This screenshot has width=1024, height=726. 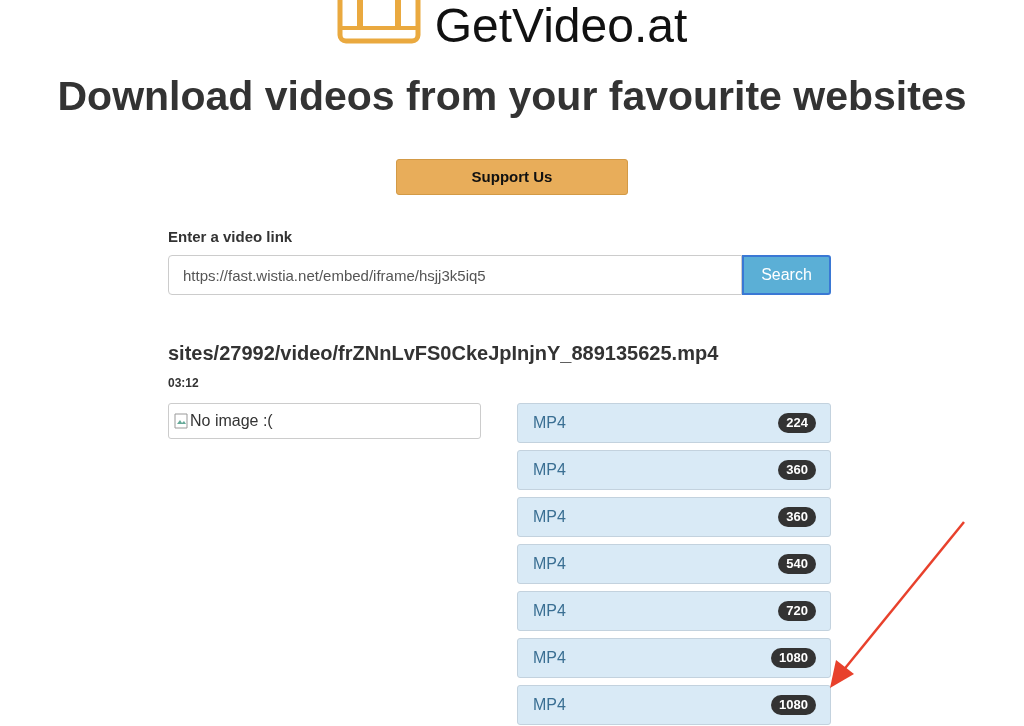 I want to click on video-duration: 03:12, so click(x=184, y=383).